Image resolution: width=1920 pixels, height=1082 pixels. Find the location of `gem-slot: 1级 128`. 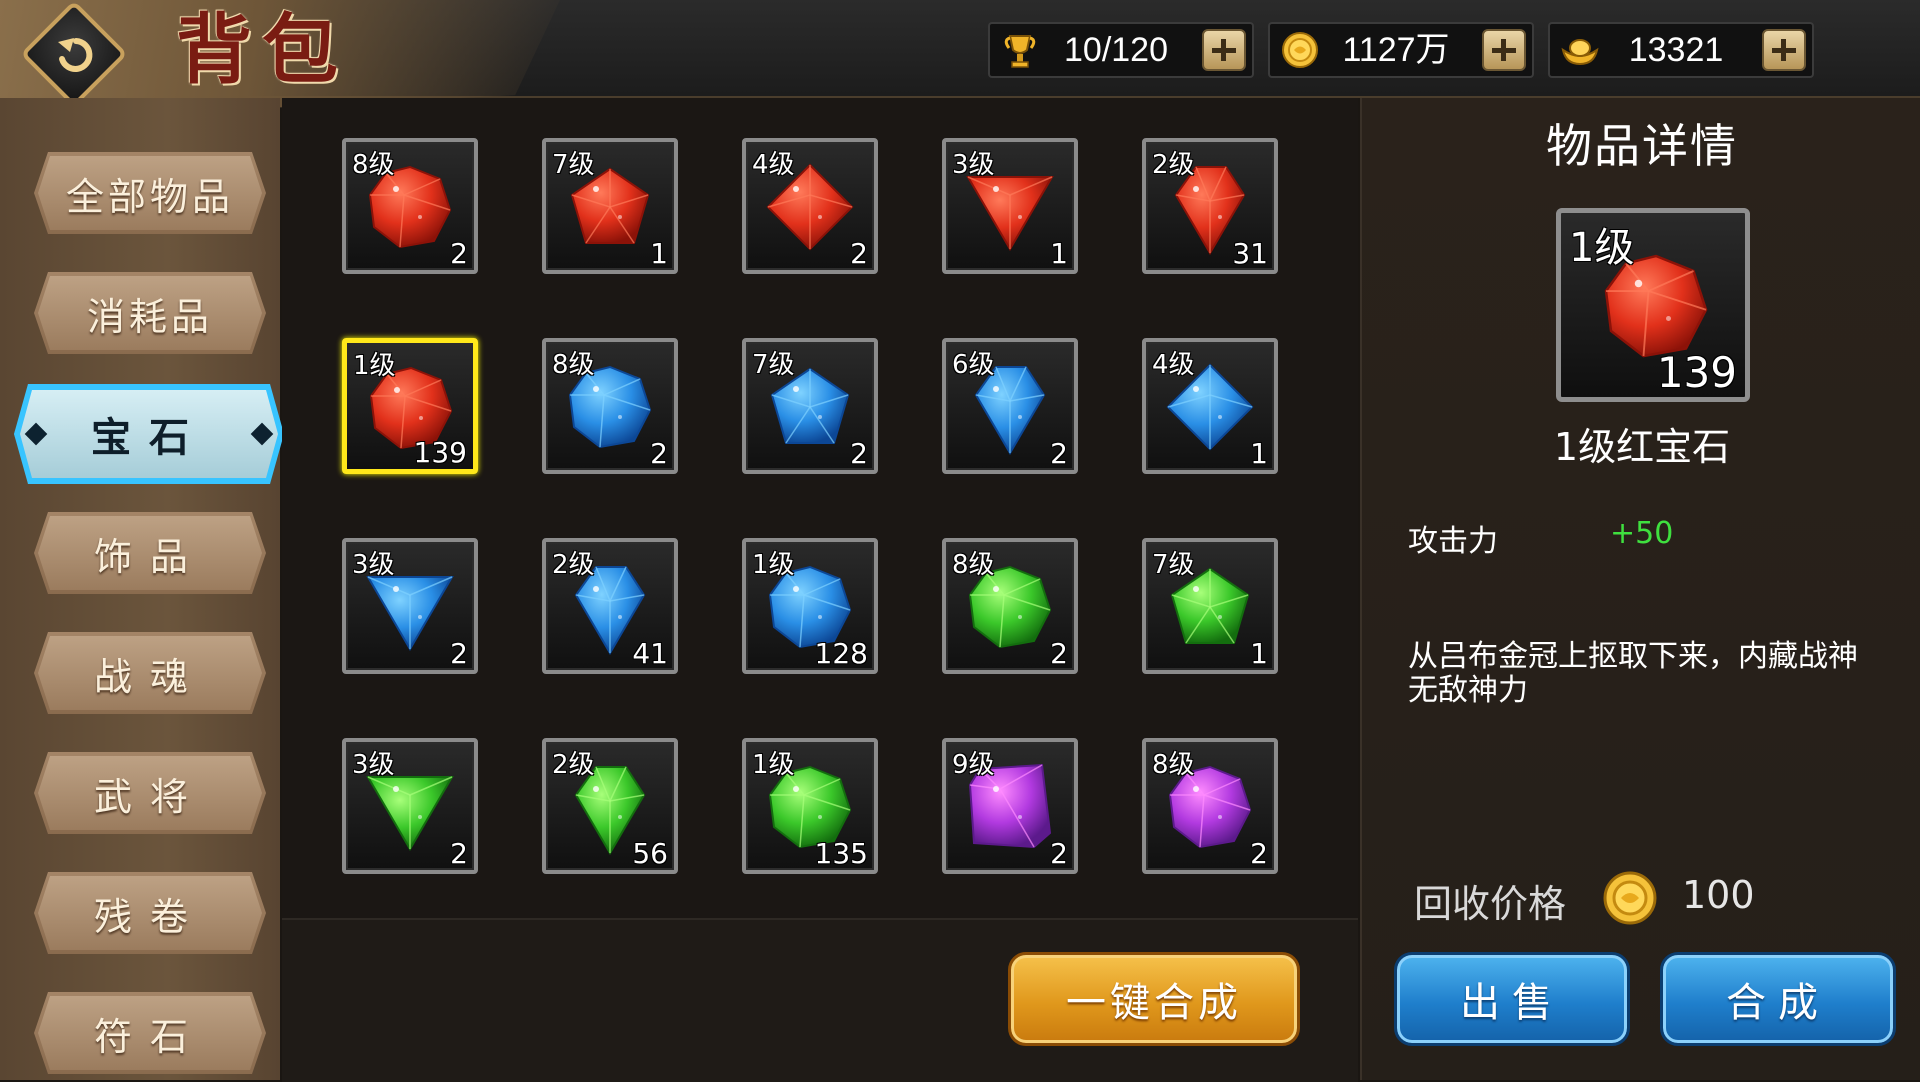

gem-slot: 1级 128 is located at coordinates (810, 606).